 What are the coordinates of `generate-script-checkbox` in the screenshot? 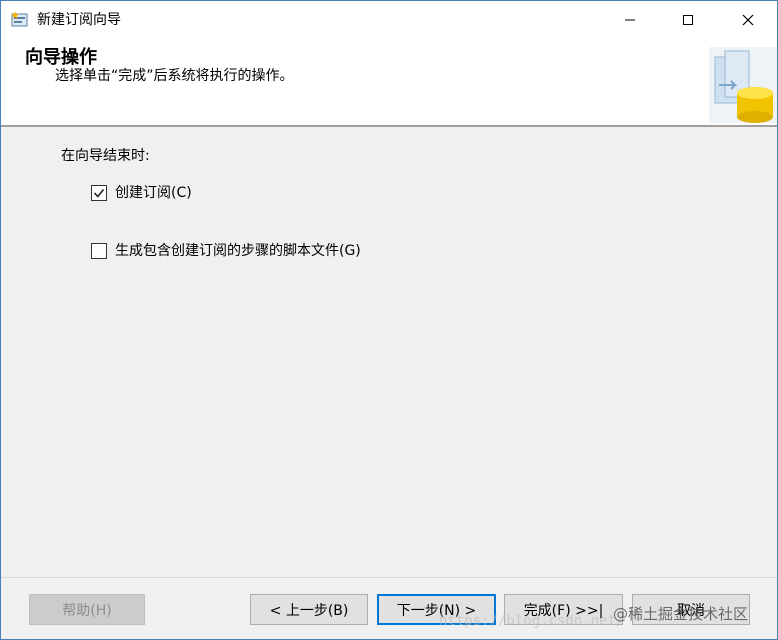 It's located at (99, 251).